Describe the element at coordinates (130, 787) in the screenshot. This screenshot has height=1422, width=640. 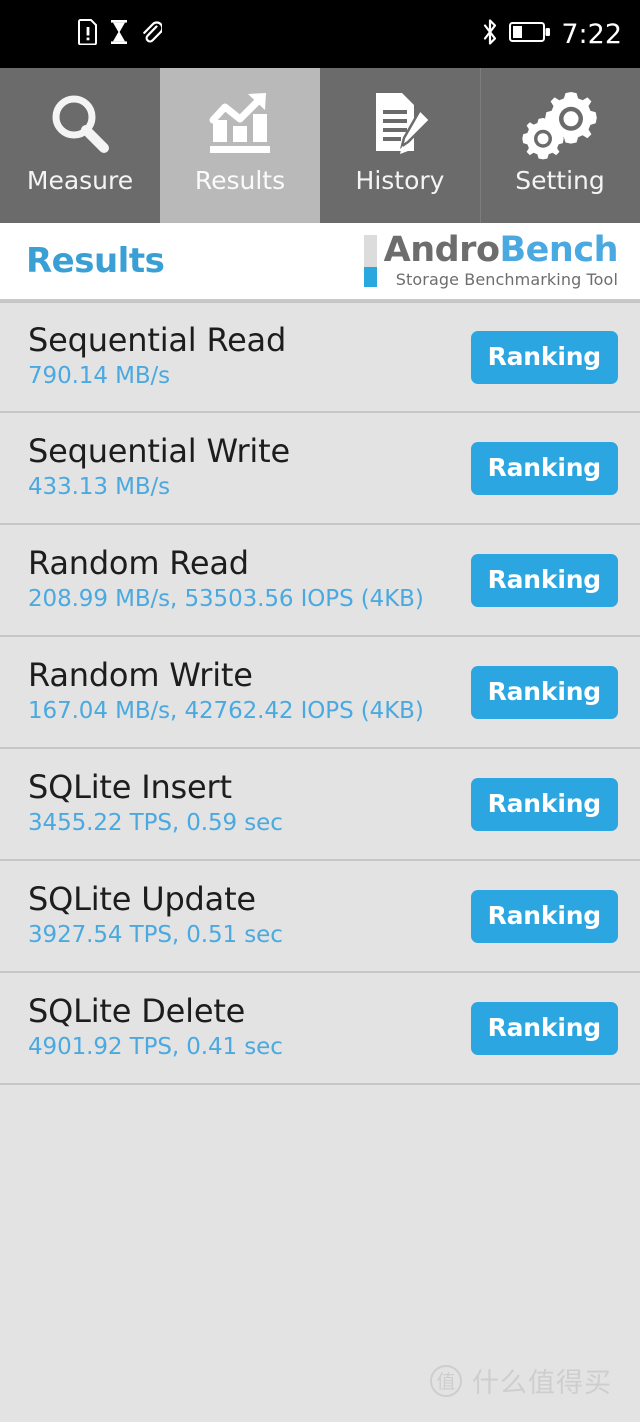
I see `benchmark-title: SQLite Insert` at that location.